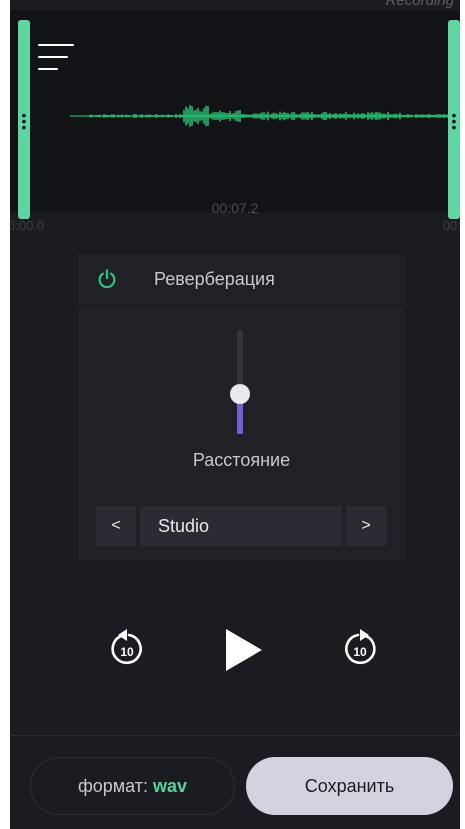 This screenshot has width=465, height=829. What do you see at coordinates (170, 786) in the screenshot?
I see `format-value: wav` at bounding box center [170, 786].